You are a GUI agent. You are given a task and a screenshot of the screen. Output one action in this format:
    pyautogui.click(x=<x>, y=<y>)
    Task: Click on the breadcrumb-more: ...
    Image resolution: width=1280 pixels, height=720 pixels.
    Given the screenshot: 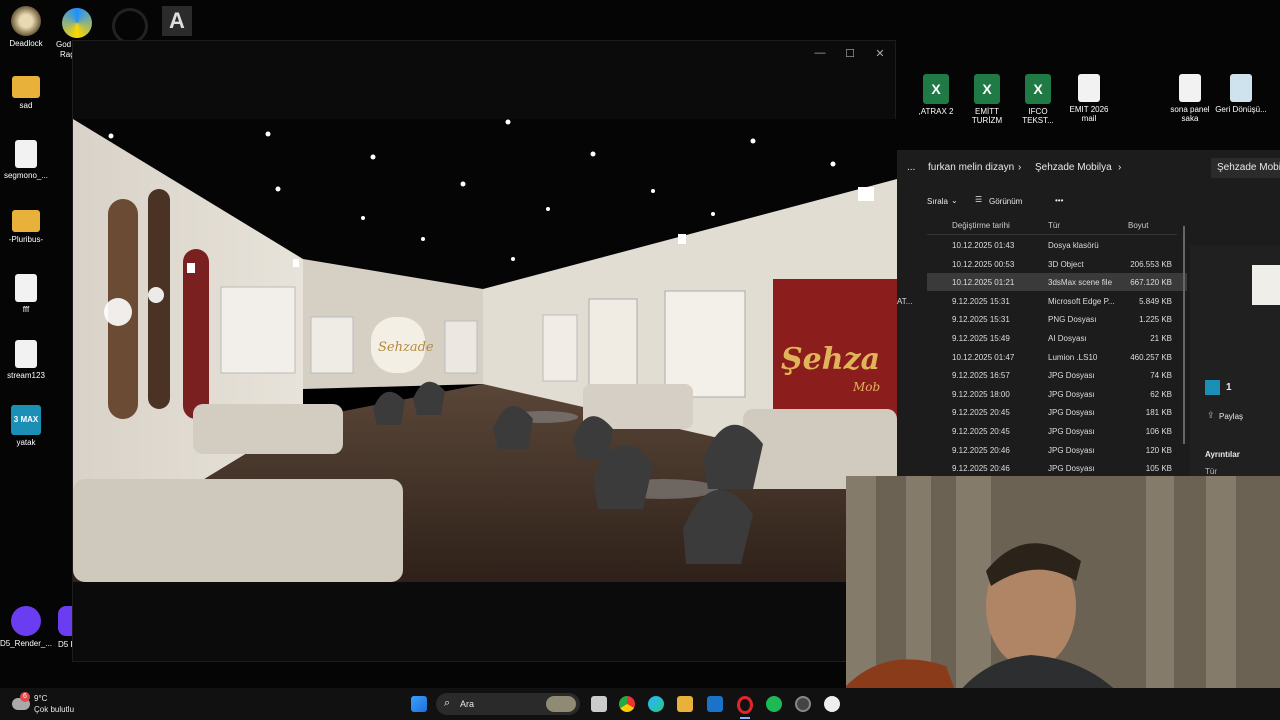 What is the action you would take?
    pyautogui.click(x=911, y=167)
    